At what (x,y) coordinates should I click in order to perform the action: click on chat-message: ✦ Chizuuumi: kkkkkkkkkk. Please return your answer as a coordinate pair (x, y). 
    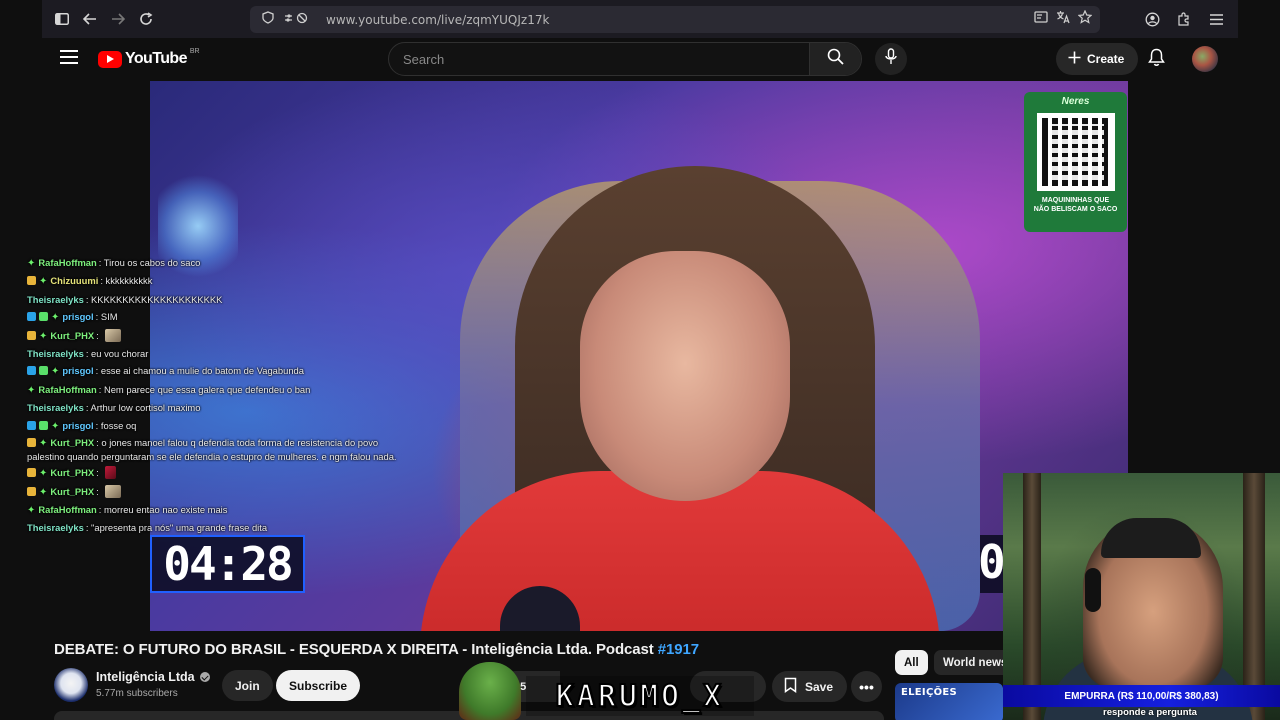
    Looking at the image, I should click on (217, 281).